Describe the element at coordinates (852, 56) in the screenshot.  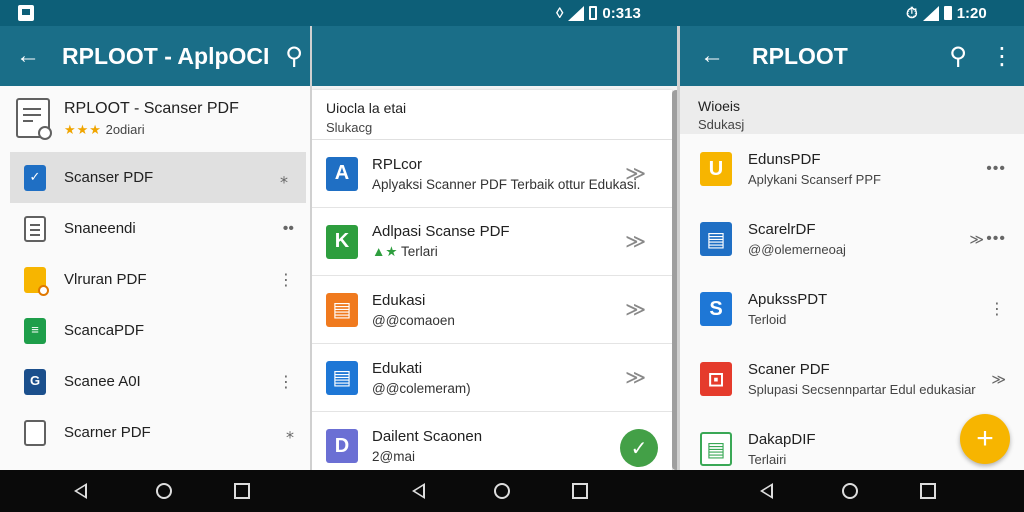
I see `app-bar: ← RPLOOT ⚲ ⋮` at that location.